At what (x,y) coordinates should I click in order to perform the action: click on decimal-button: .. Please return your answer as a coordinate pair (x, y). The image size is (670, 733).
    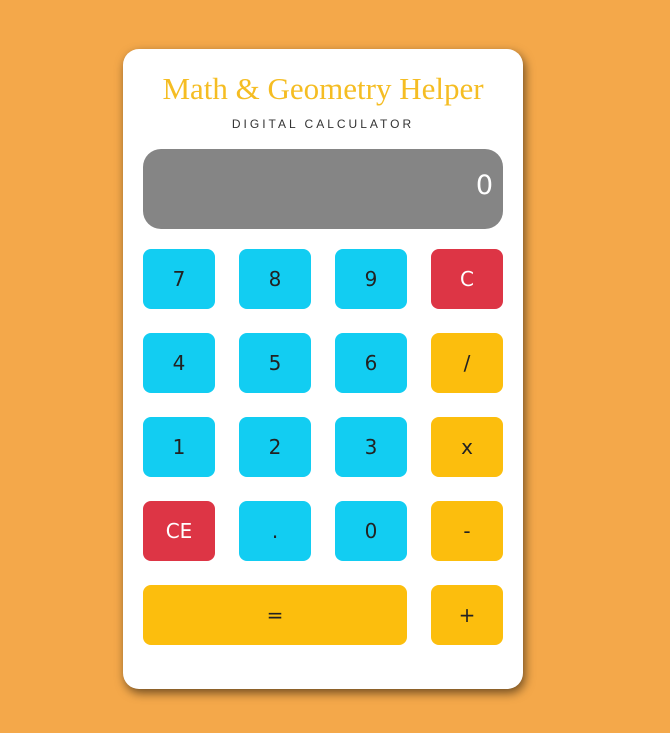
    Looking at the image, I should click on (275, 531).